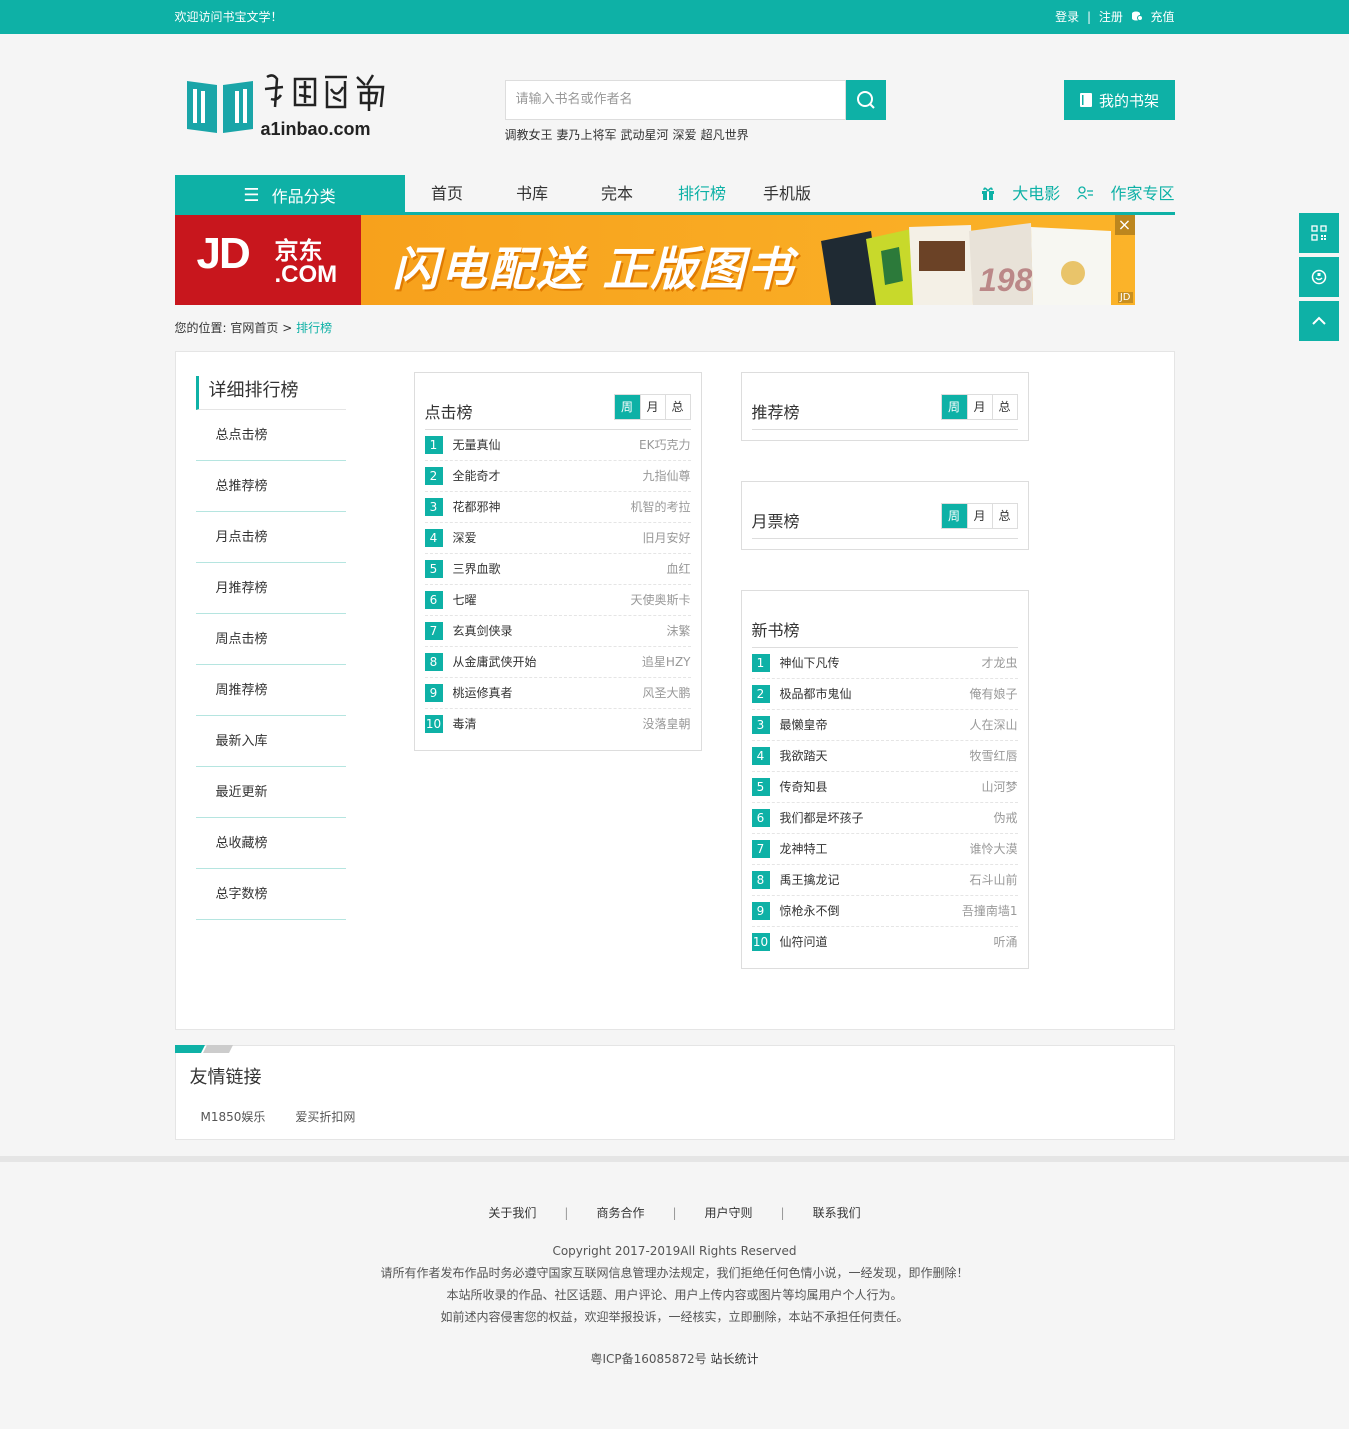 The width and height of the screenshot is (1349, 1429). I want to click on rank-row: 6 我们都是坏孩子 伪戒, so click(884, 818).